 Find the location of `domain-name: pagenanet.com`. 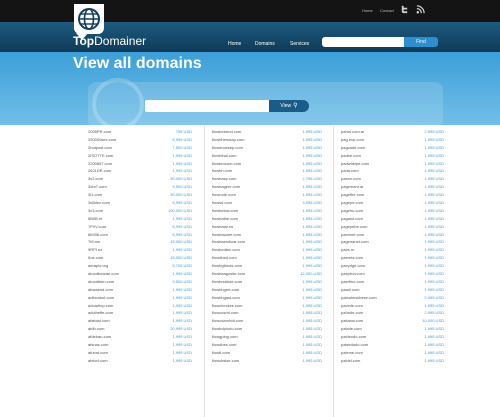

domain-name: pagenanet.com is located at coordinates (355, 242).